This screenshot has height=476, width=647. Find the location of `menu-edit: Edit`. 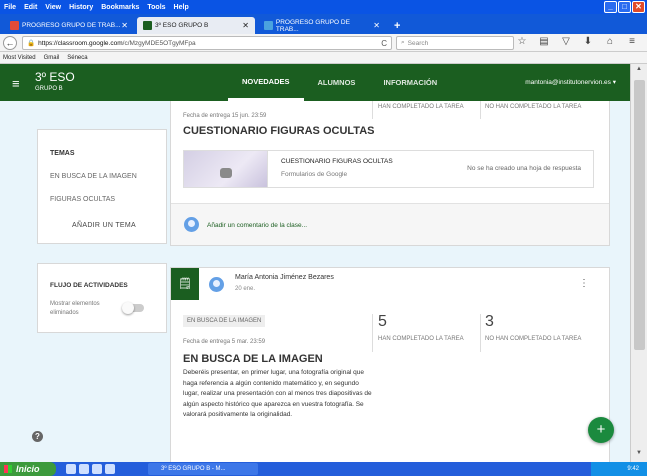

menu-edit: Edit is located at coordinates (30, 7).